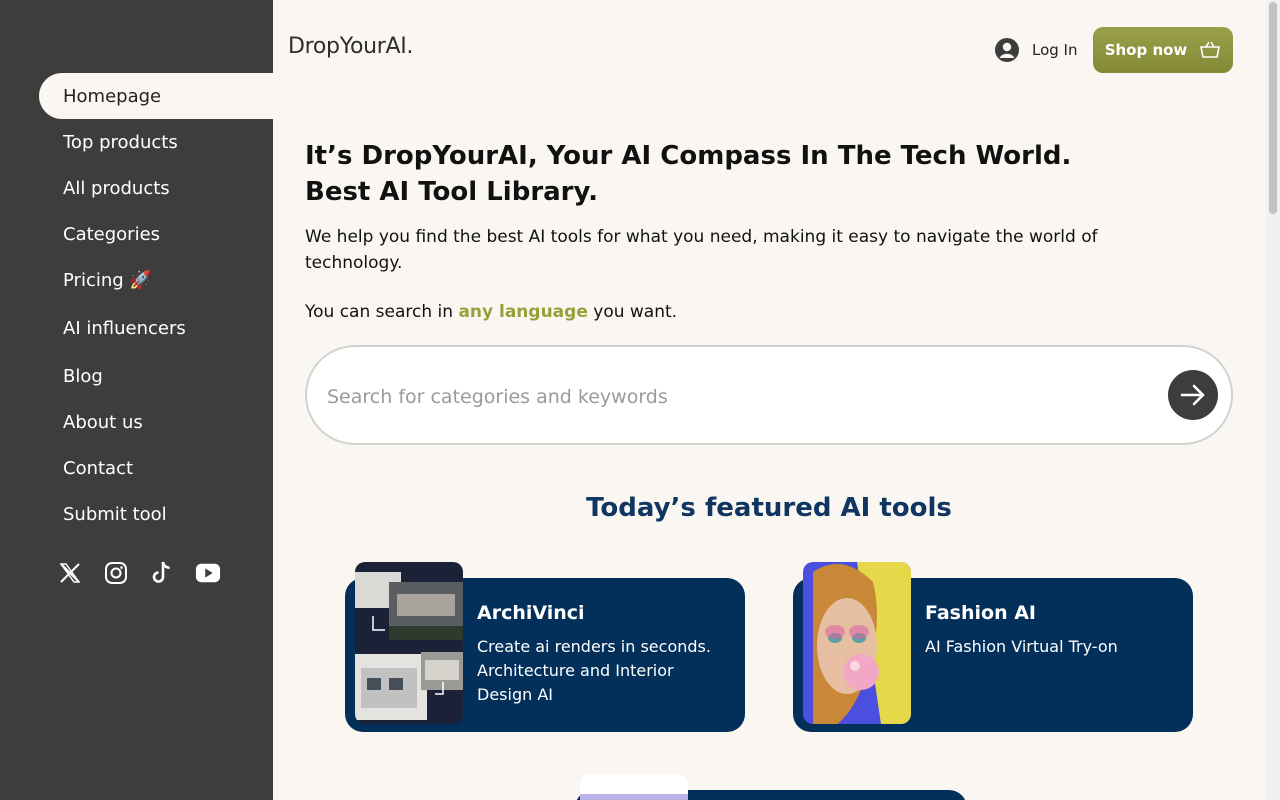 The height and width of the screenshot is (800, 1280). I want to click on social-links, so click(139, 573).